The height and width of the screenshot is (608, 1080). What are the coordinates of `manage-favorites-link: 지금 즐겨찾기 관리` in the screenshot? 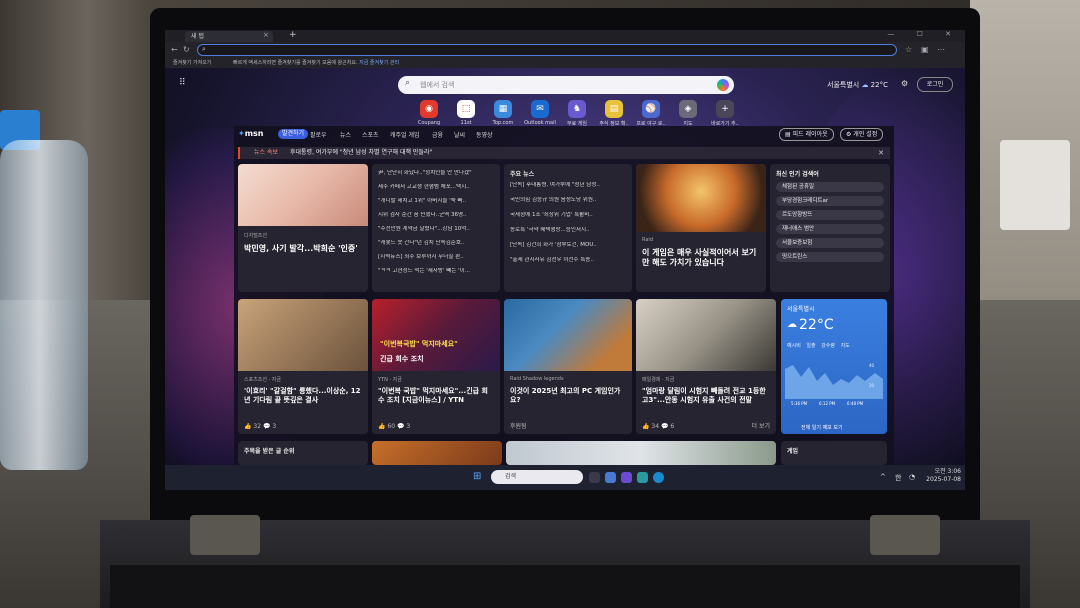 It's located at (379, 63).